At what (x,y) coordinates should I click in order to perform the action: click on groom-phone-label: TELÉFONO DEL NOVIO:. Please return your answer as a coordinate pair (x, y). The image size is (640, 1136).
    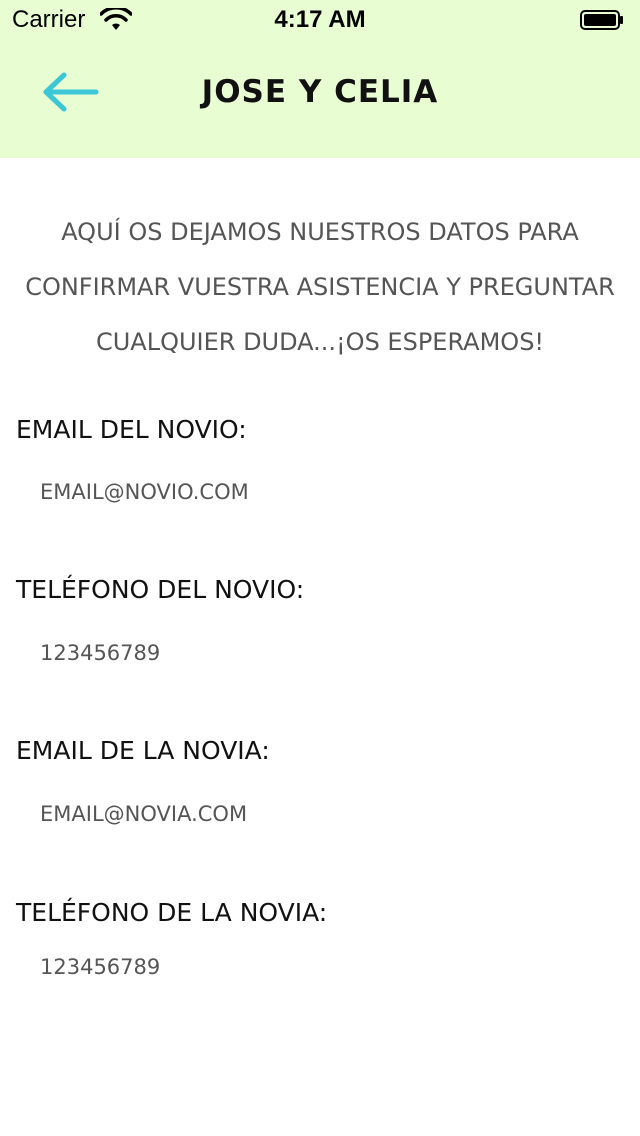
    Looking at the image, I should click on (160, 589).